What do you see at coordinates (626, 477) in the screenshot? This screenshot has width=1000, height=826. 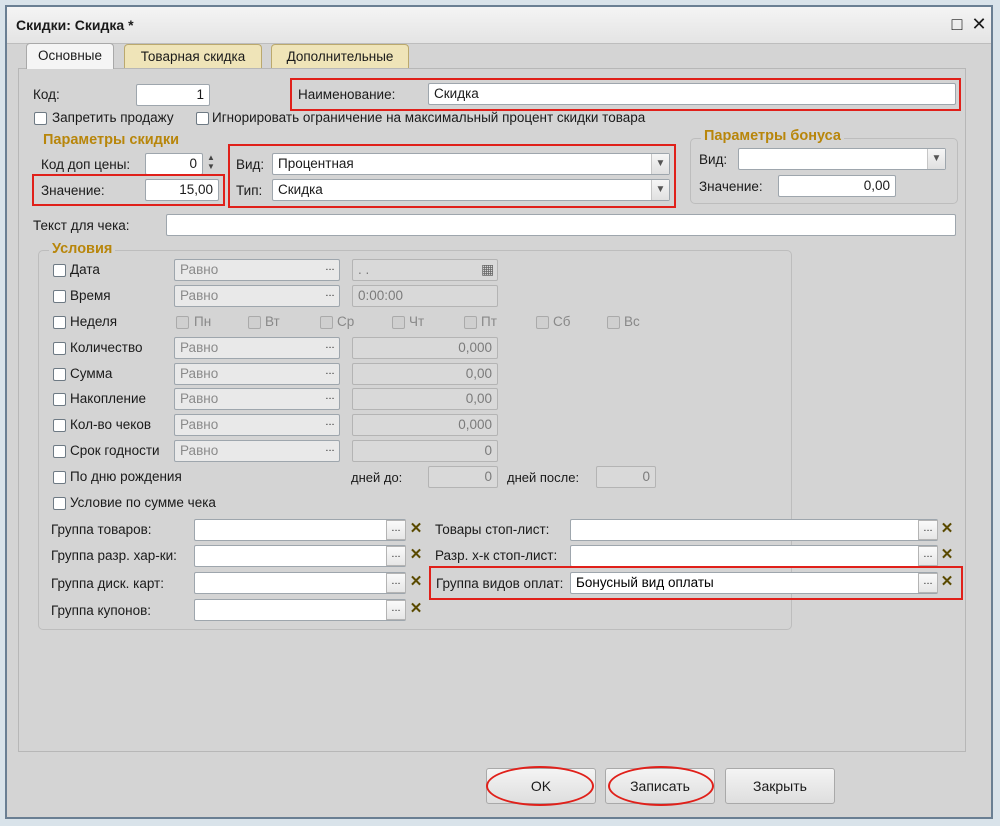 I see `days-after-input: 0` at bounding box center [626, 477].